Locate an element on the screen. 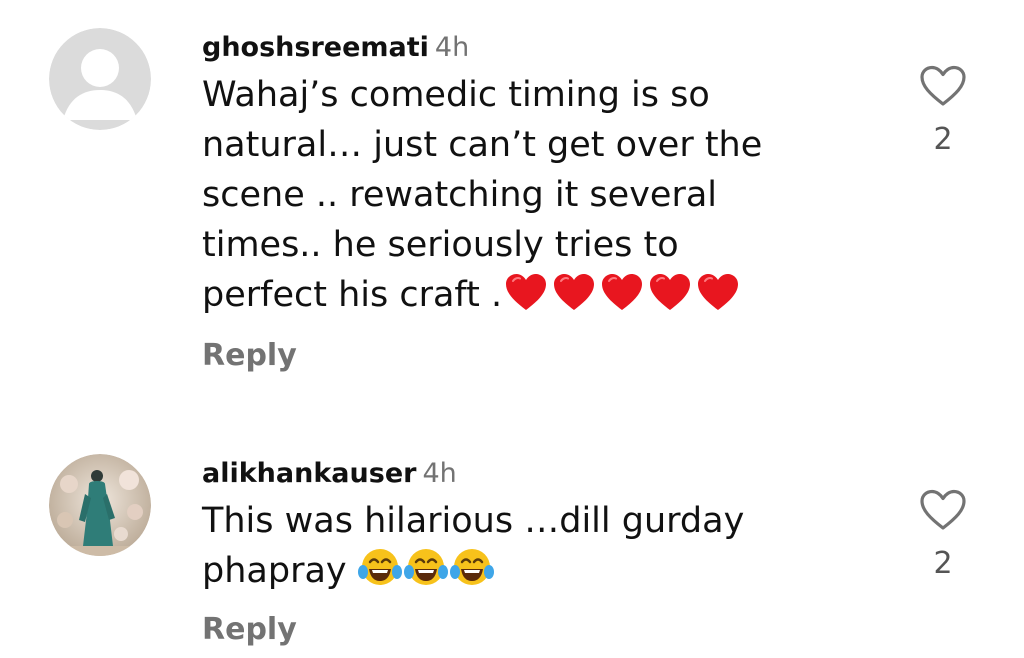  comment-text-line-with-emoji: perfect his craft . is located at coordinates (512, 298).